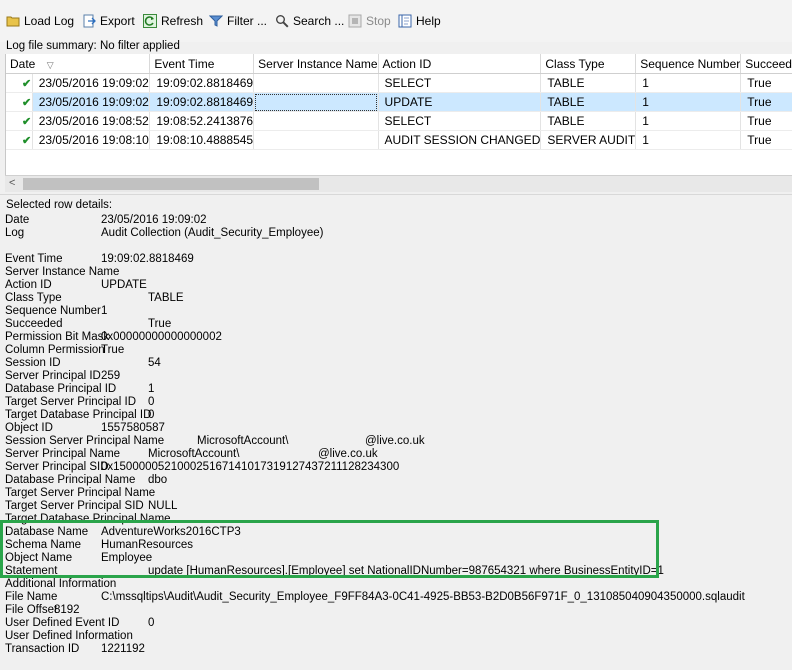  What do you see at coordinates (588, 140) in the screenshot?
I see `cell-class-type: SERVER AUDIT` at bounding box center [588, 140].